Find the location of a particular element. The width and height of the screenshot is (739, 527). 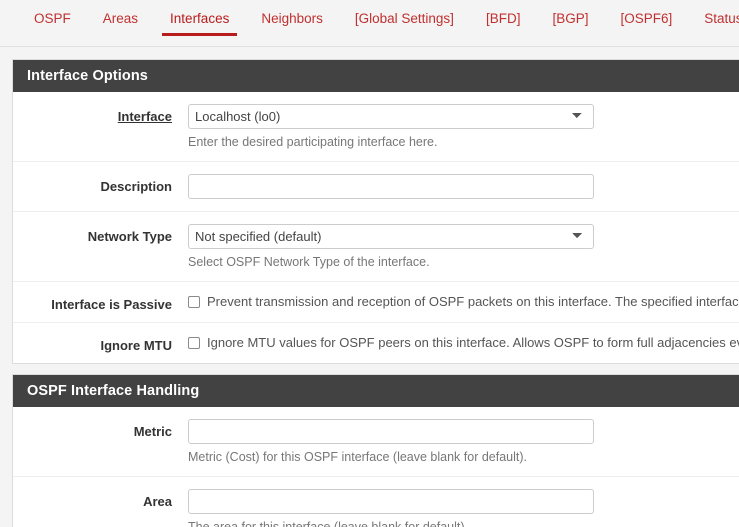

tab-label: [BGP] is located at coordinates (570, 18).